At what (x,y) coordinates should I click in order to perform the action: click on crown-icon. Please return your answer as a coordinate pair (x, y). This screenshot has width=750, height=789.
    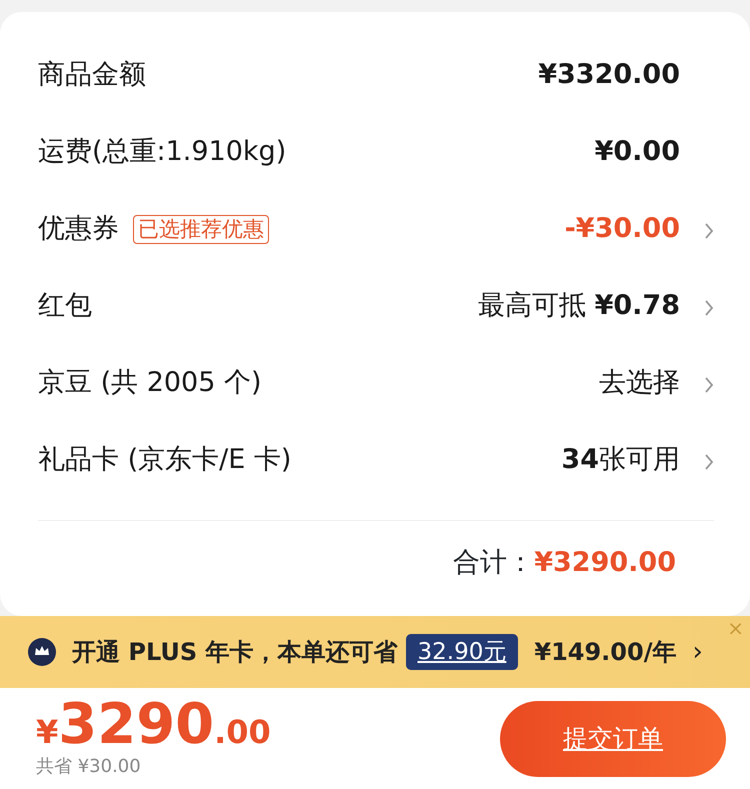
    Looking at the image, I should click on (42, 652).